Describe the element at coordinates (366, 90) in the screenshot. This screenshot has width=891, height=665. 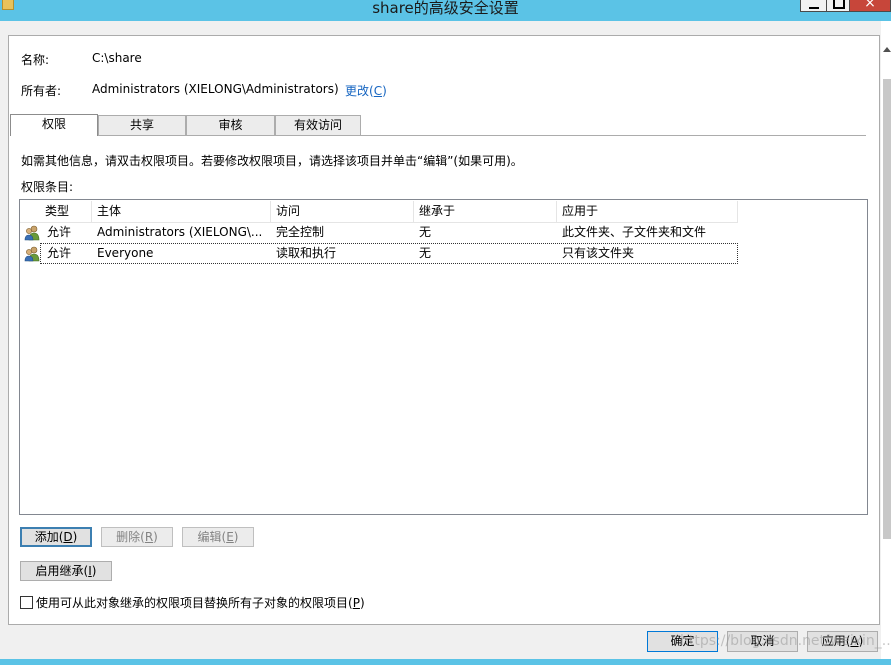
I see `change-owner-link: 更改(C)` at that location.